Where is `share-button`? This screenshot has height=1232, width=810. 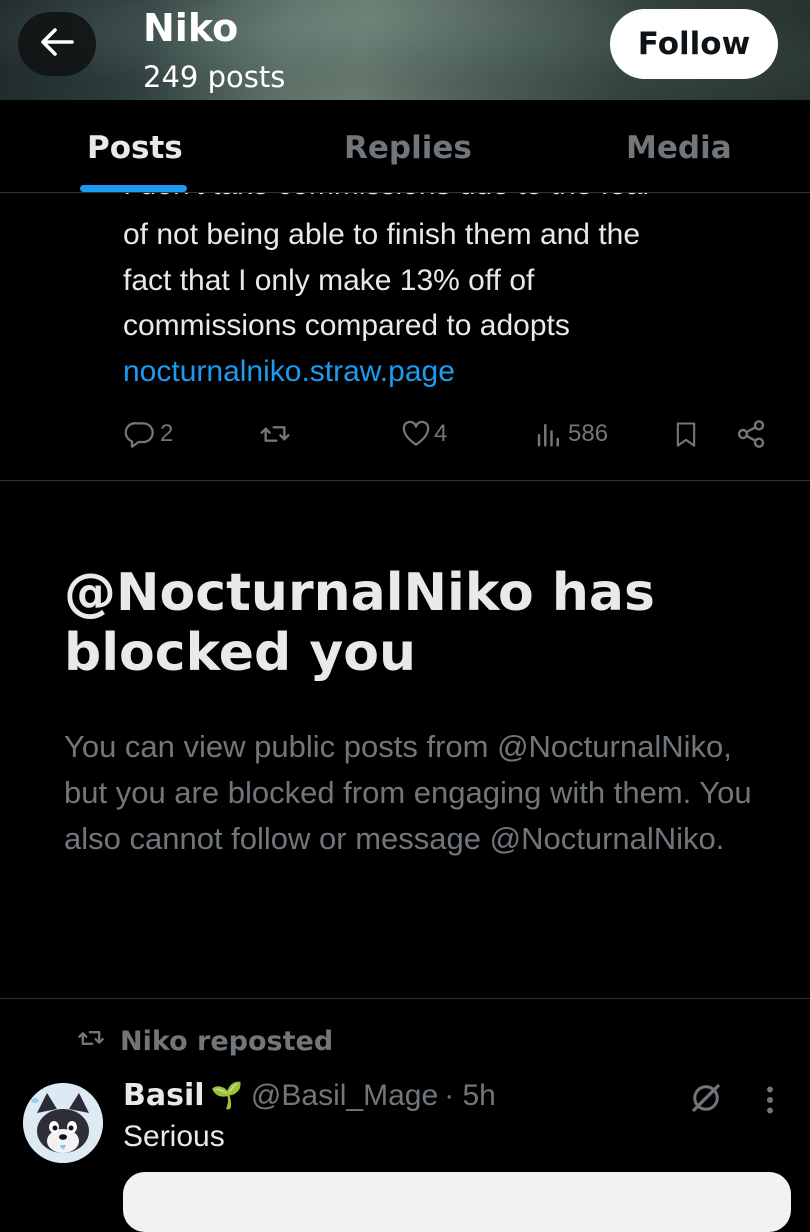 share-button is located at coordinates (751, 434).